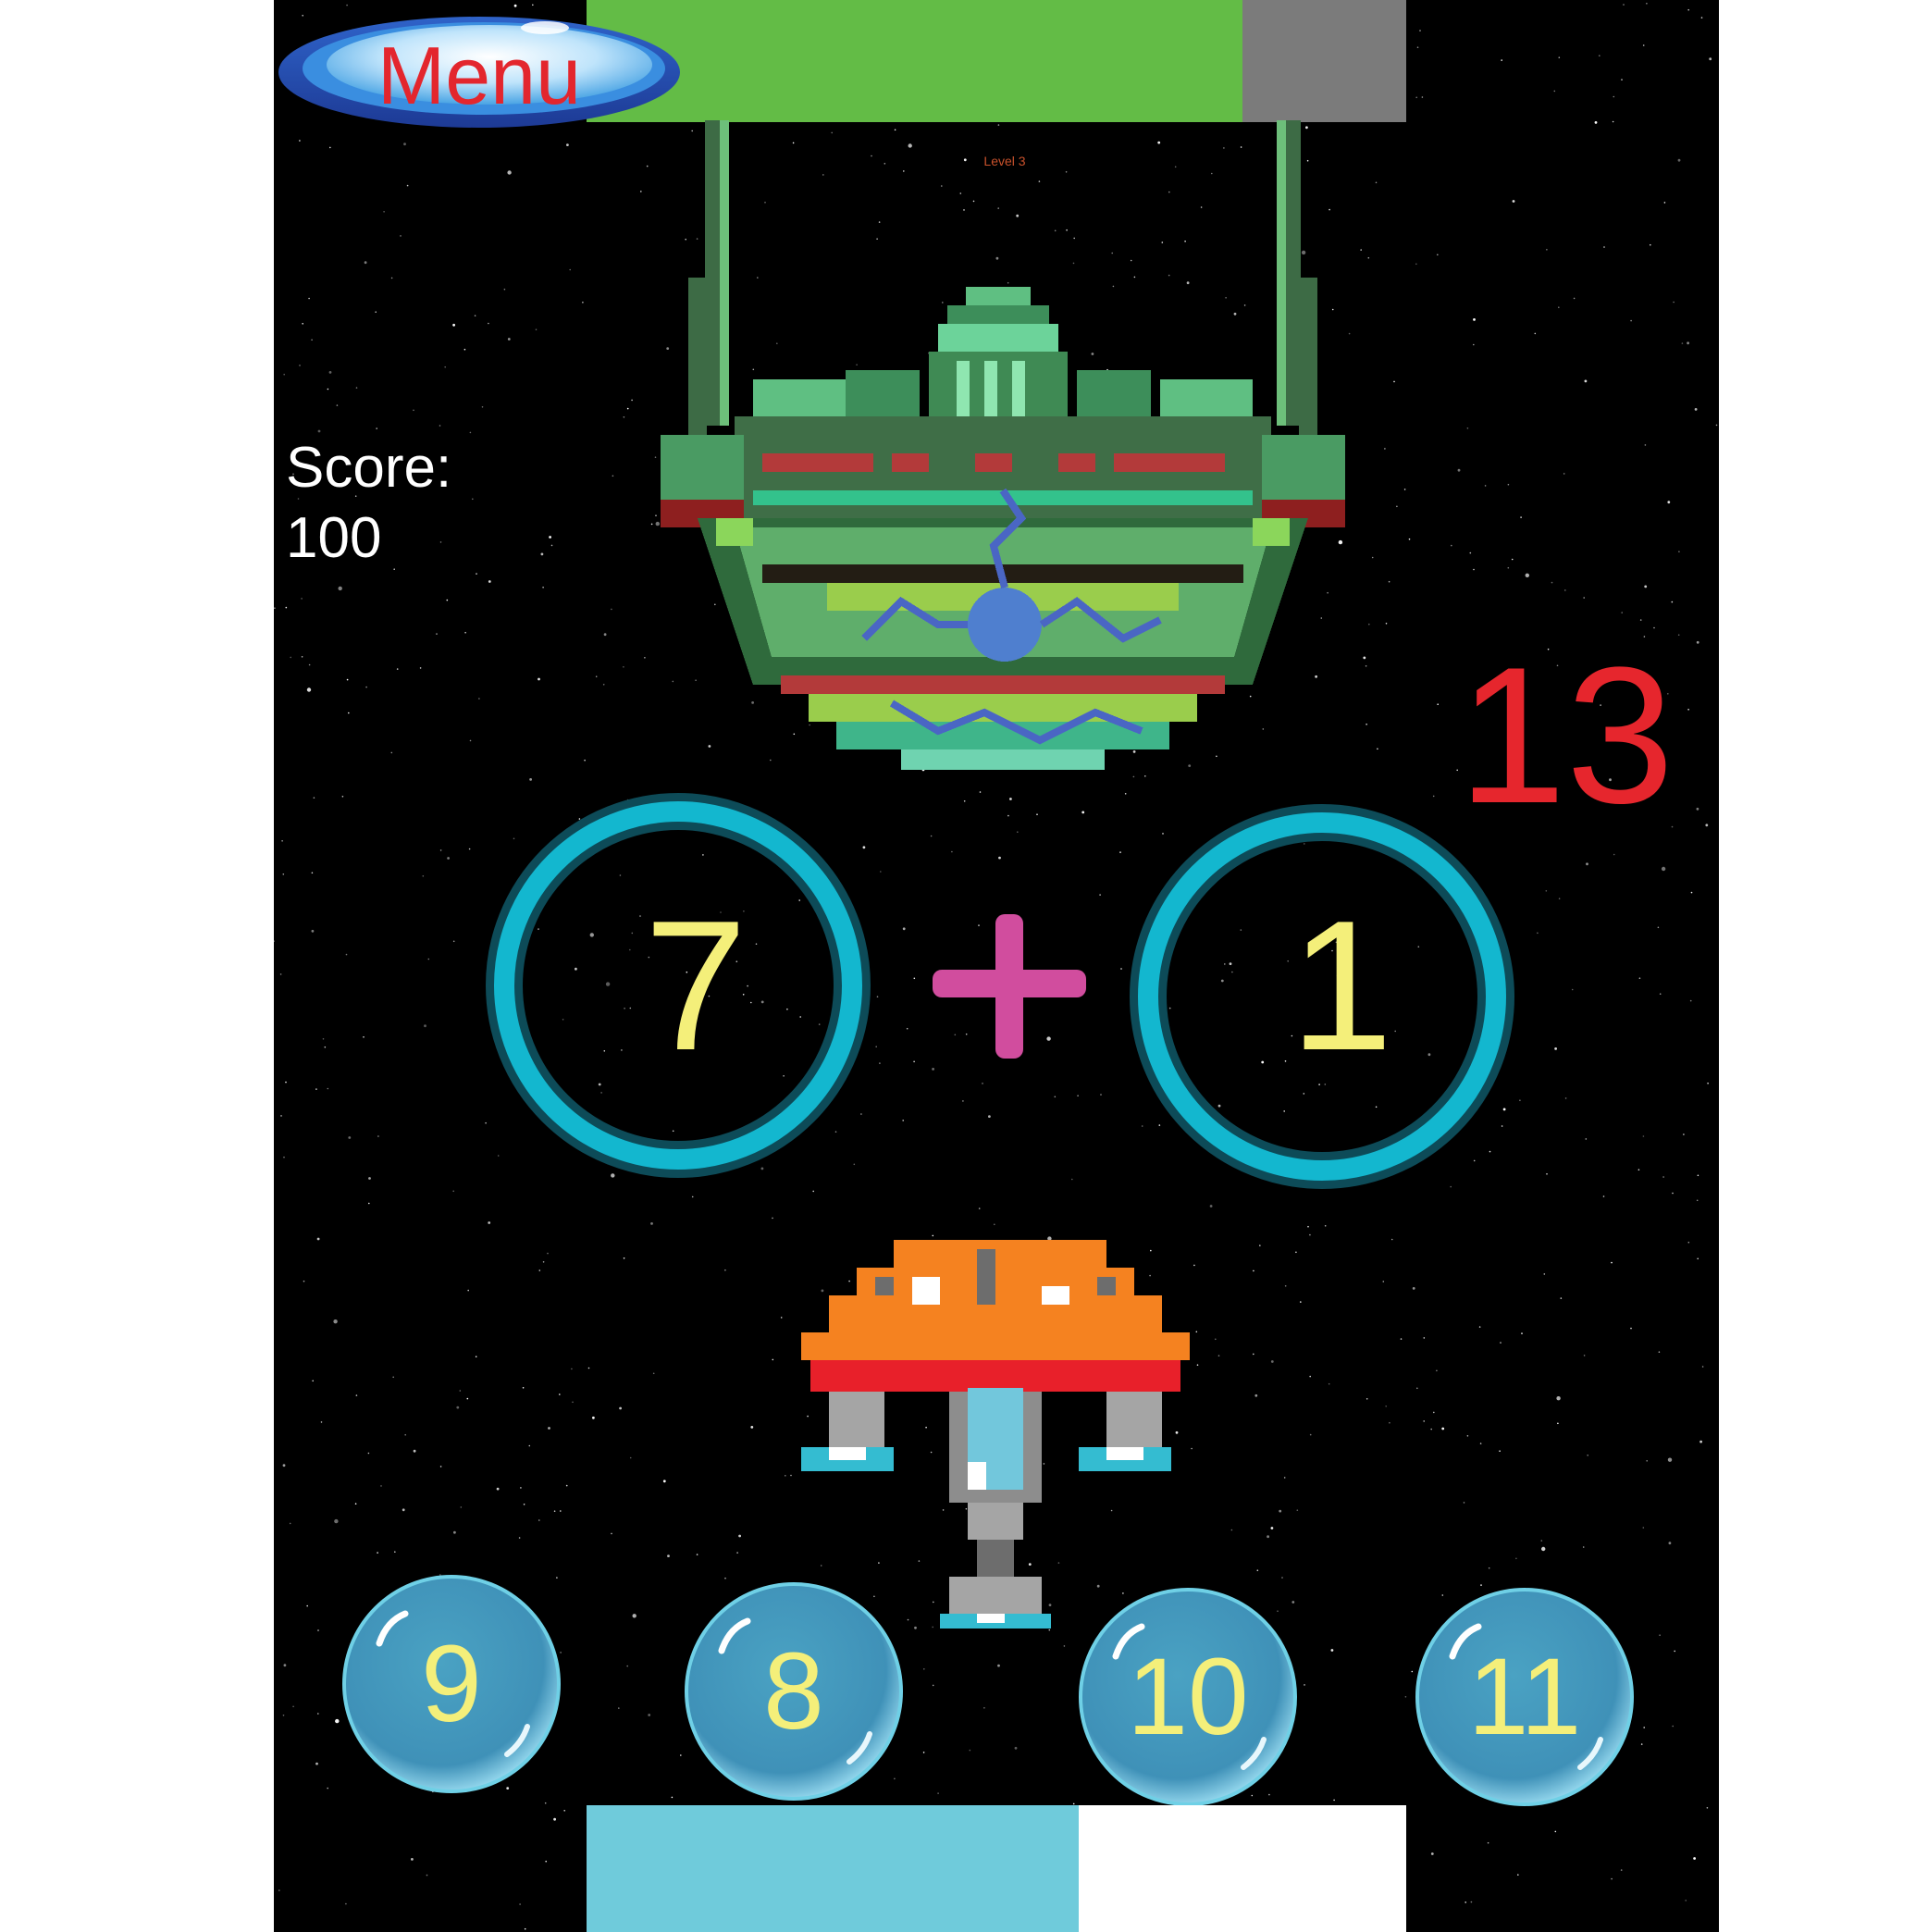  I want to click on health-bar, so click(996, 61).